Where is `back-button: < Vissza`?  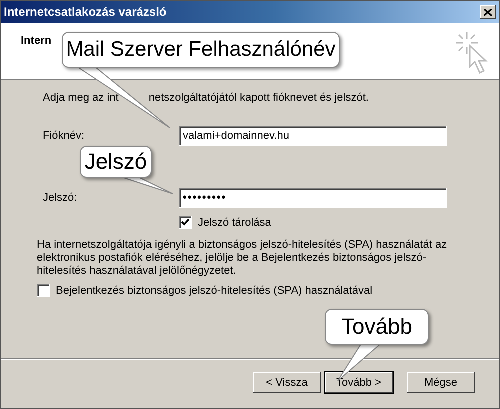 back-button: < Vissza is located at coordinates (287, 382).